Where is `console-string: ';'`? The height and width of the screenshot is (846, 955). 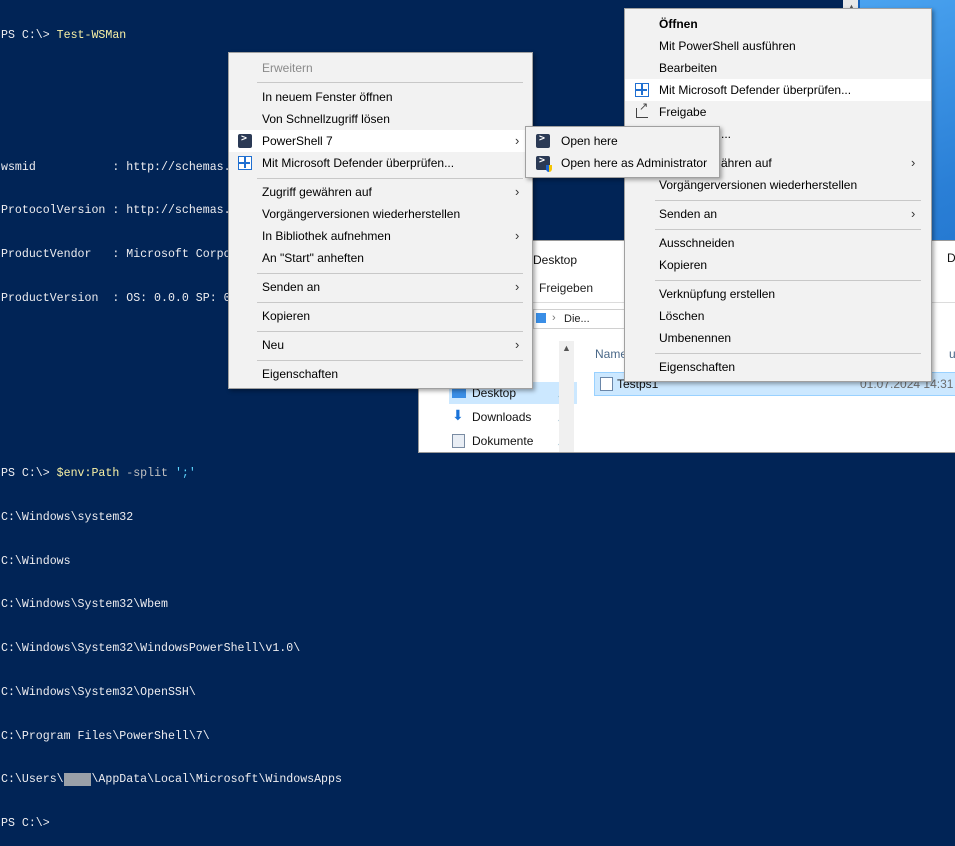
console-string: ';' is located at coordinates (185, 473).